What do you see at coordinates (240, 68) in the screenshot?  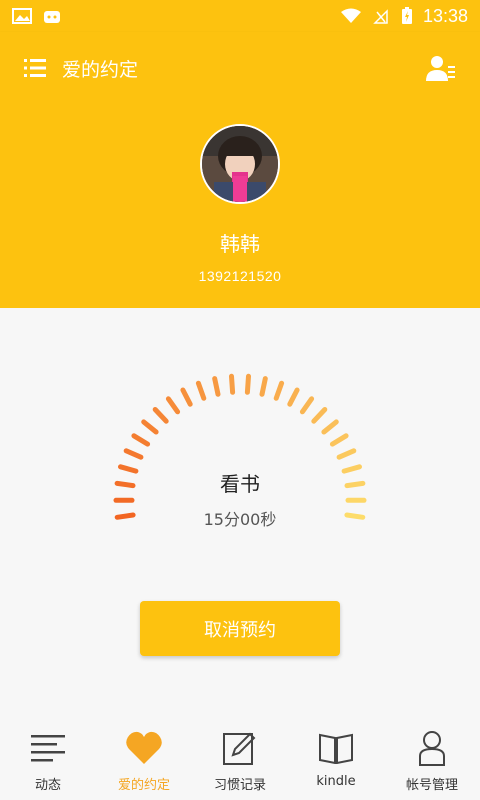 I see `app-bar: 爱的约定` at bounding box center [240, 68].